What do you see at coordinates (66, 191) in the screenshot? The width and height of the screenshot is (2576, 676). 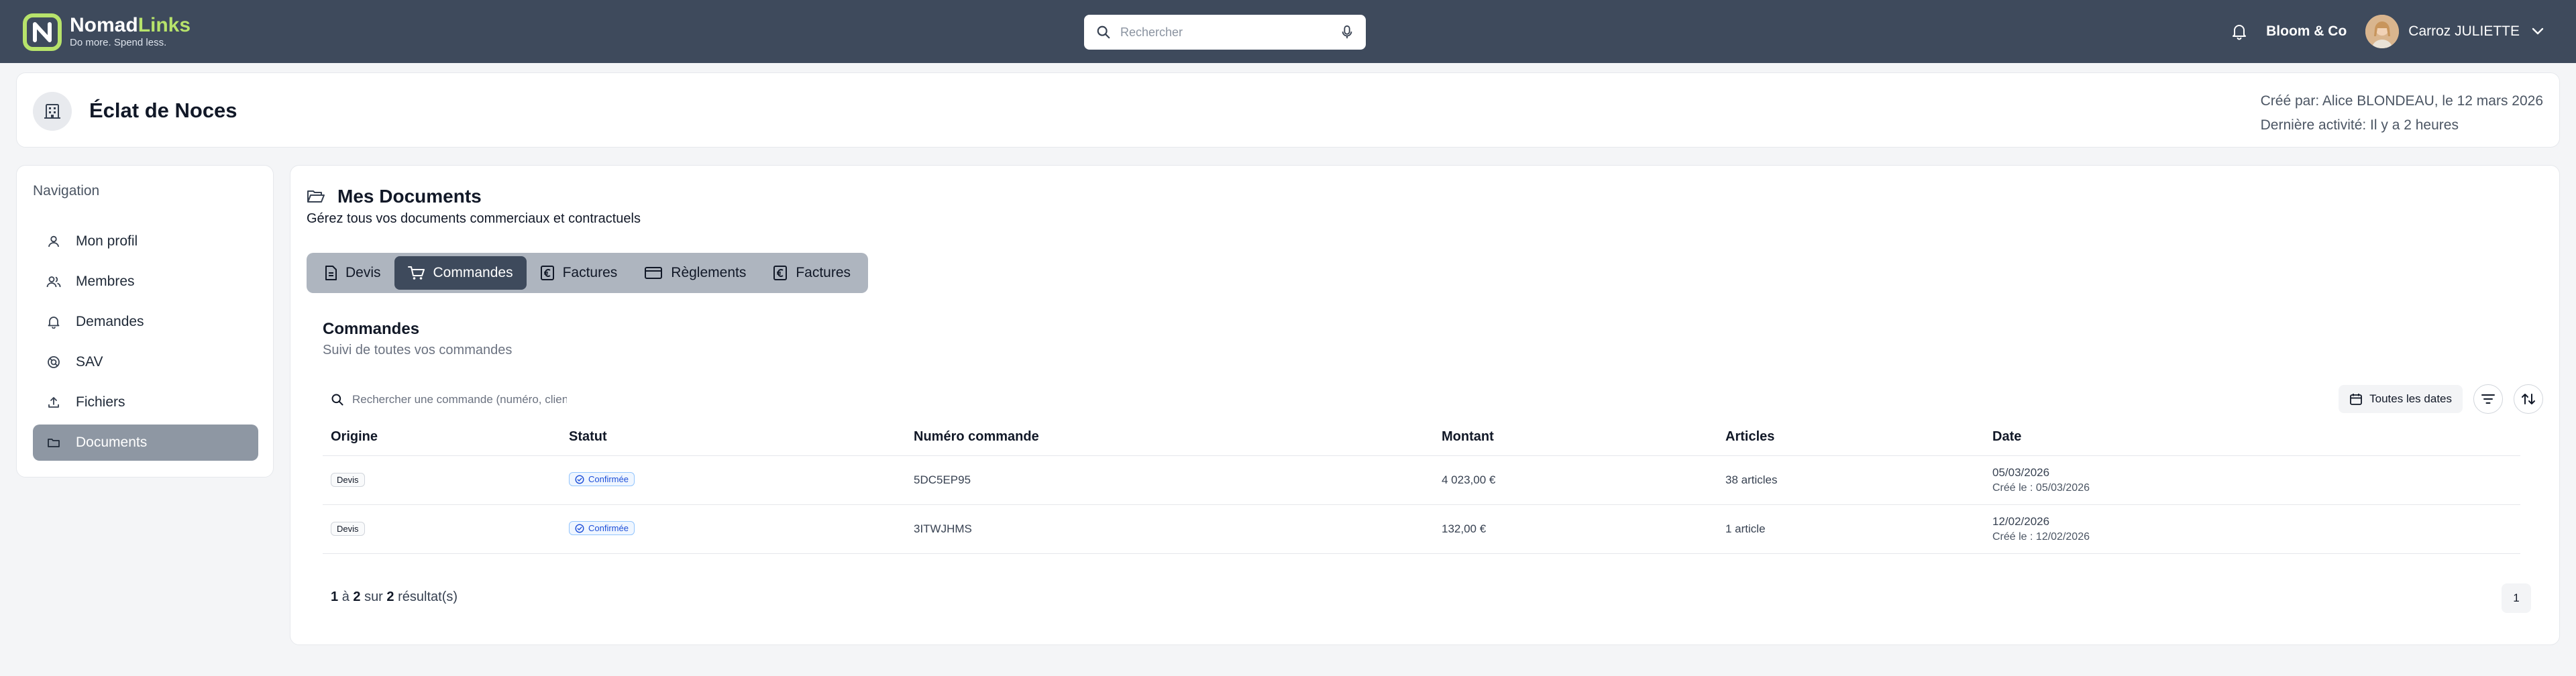 I see `navigation-heading: Navigation` at bounding box center [66, 191].